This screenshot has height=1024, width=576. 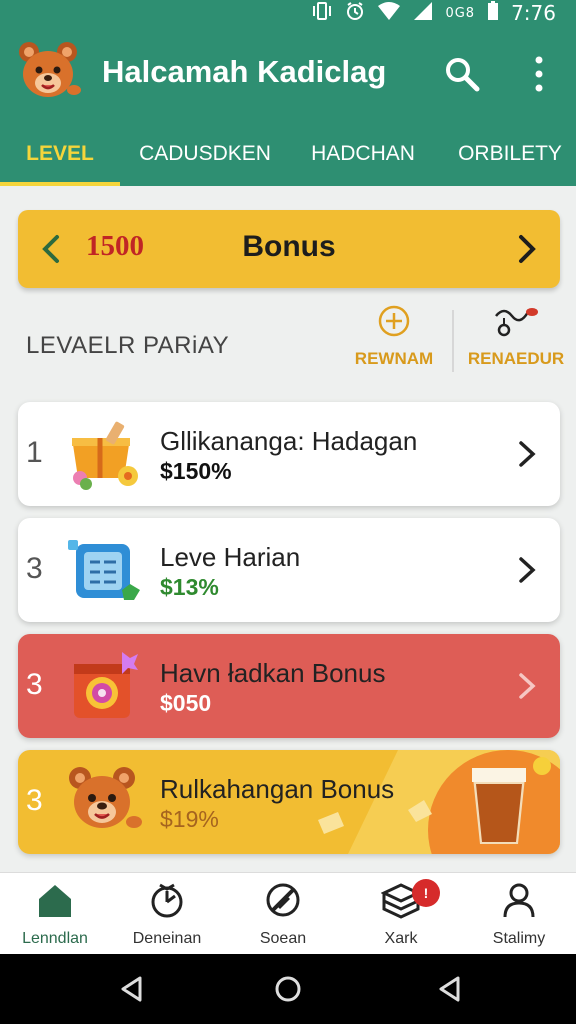 What do you see at coordinates (244, 71) in the screenshot?
I see `app-title: Halcamah Kadiclag` at bounding box center [244, 71].